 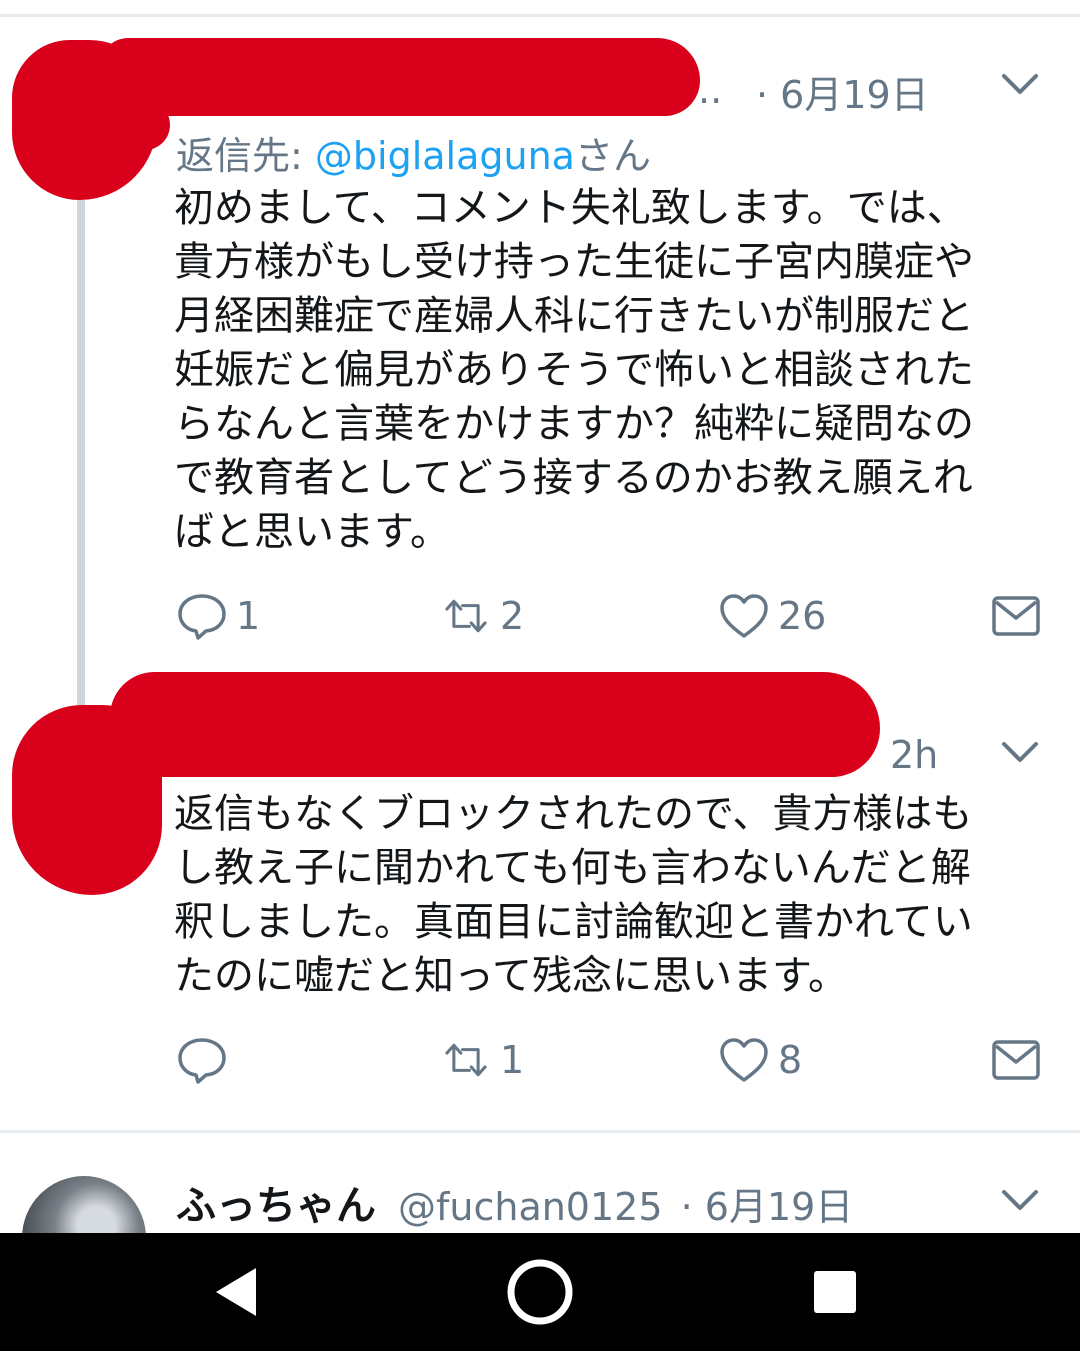 What do you see at coordinates (540, 15) in the screenshot?
I see `top-divider` at bounding box center [540, 15].